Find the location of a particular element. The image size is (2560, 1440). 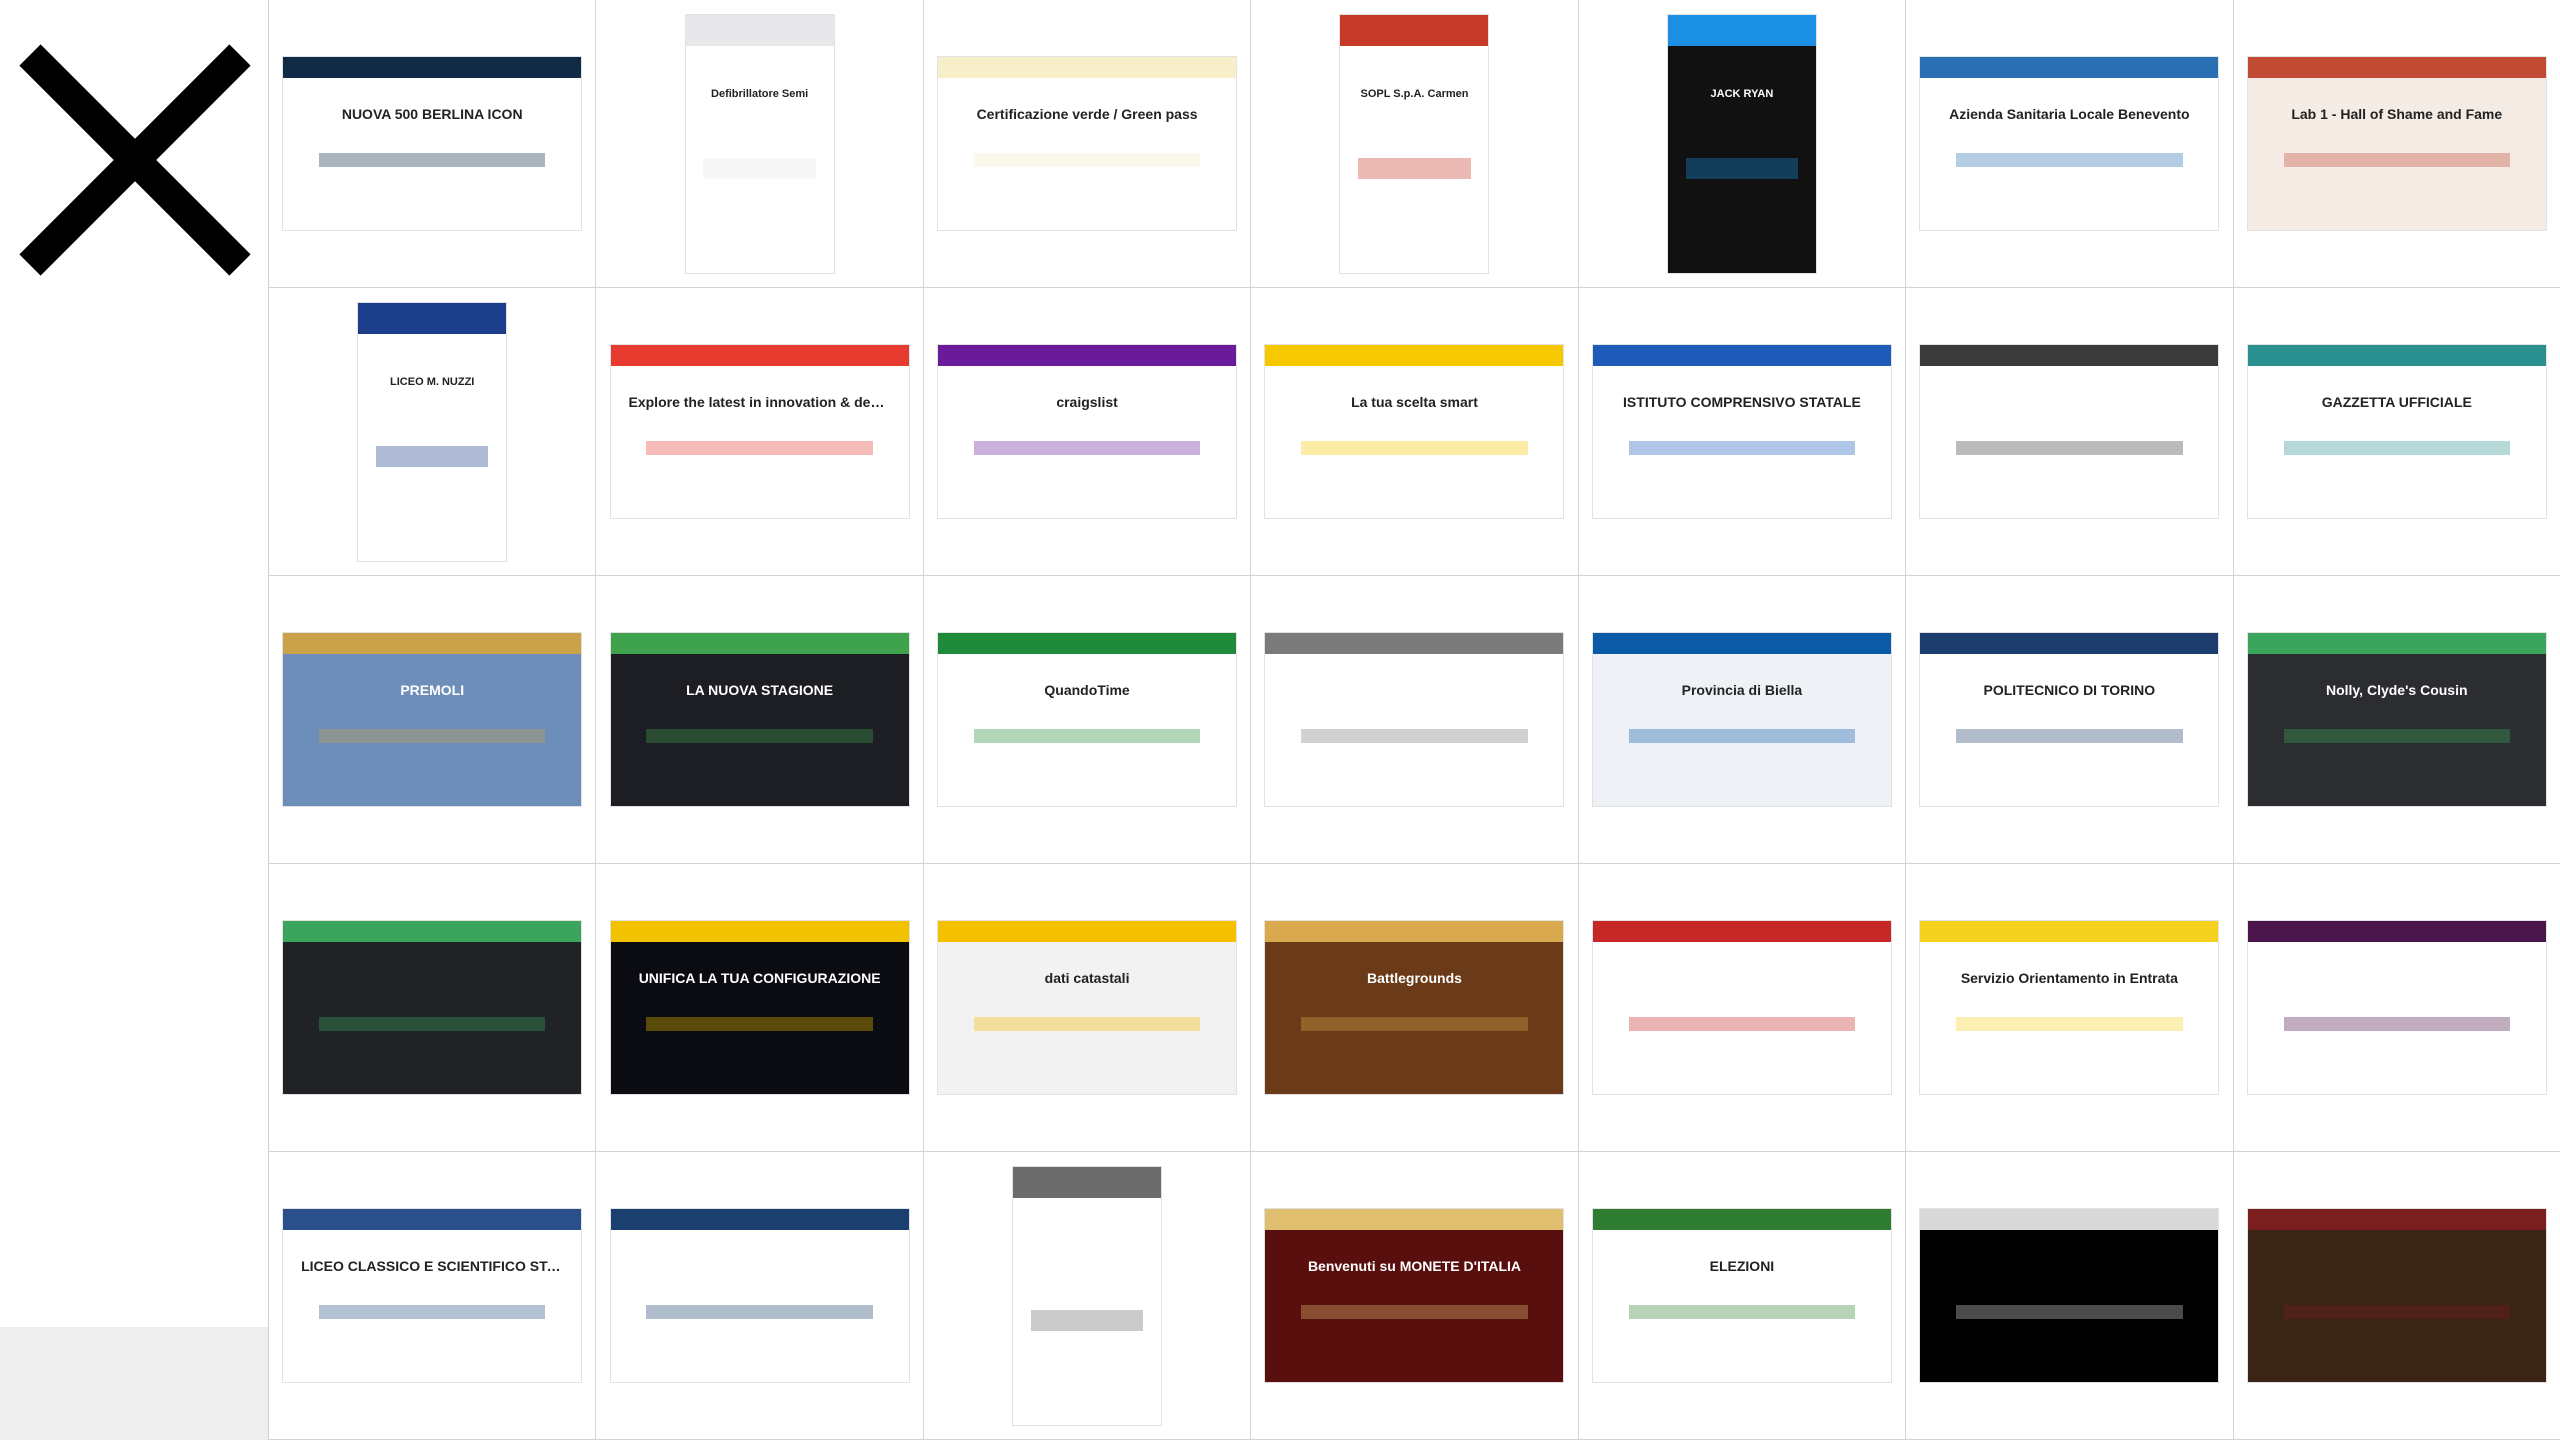

thumbnail-image: JACK RYAN is located at coordinates (1741, 143).